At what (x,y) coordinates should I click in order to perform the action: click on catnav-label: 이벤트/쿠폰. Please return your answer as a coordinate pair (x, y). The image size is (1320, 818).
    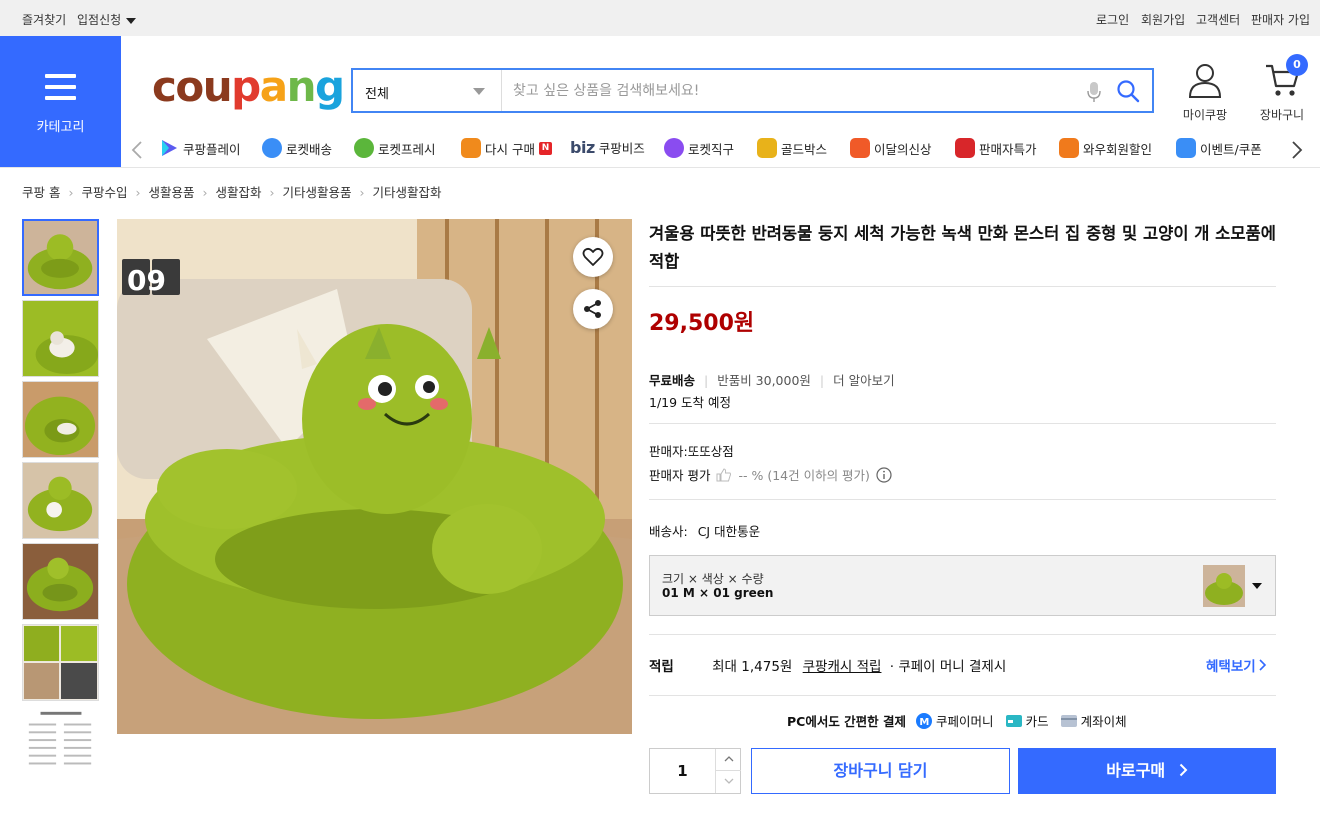
    Looking at the image, I should click on (1231, 149).